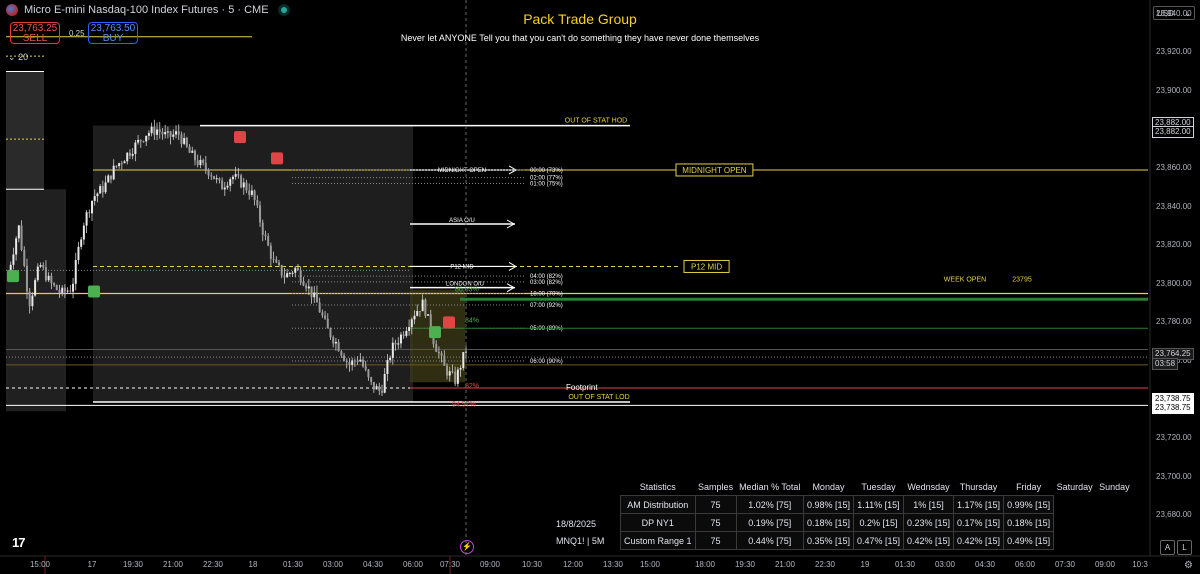  Describe the element at coordinates (978, 486) in the screenshot. I see `stats-header-cell: Thursday` at that location.